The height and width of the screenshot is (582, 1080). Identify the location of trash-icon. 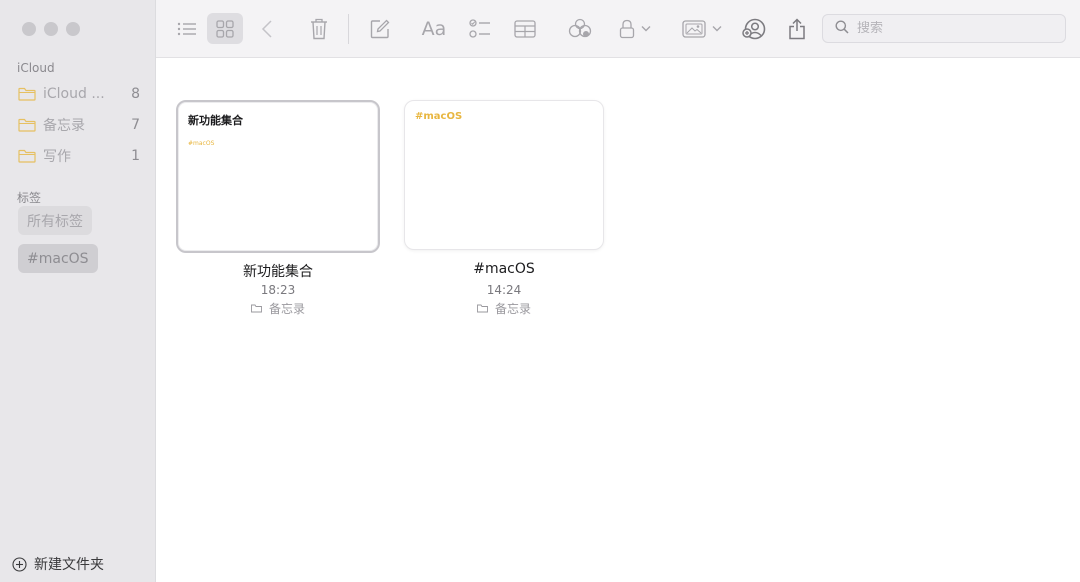
(319, 29).